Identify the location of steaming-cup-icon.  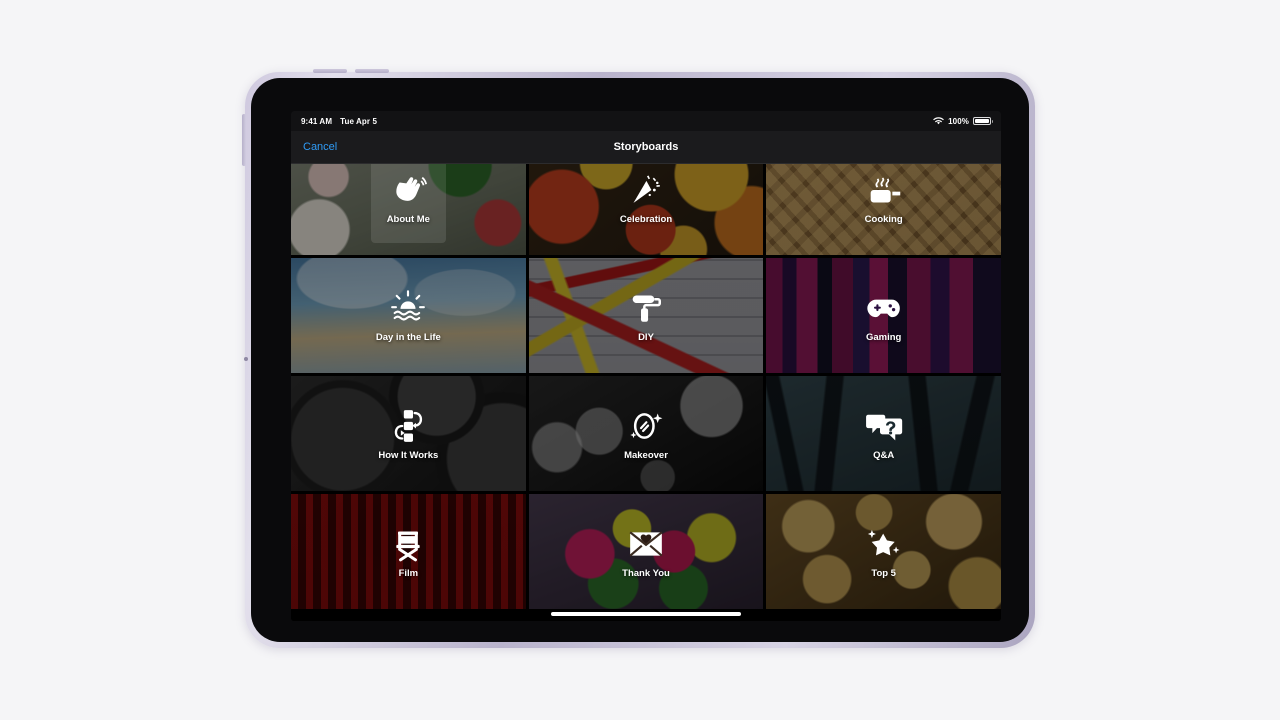
(884, 190).